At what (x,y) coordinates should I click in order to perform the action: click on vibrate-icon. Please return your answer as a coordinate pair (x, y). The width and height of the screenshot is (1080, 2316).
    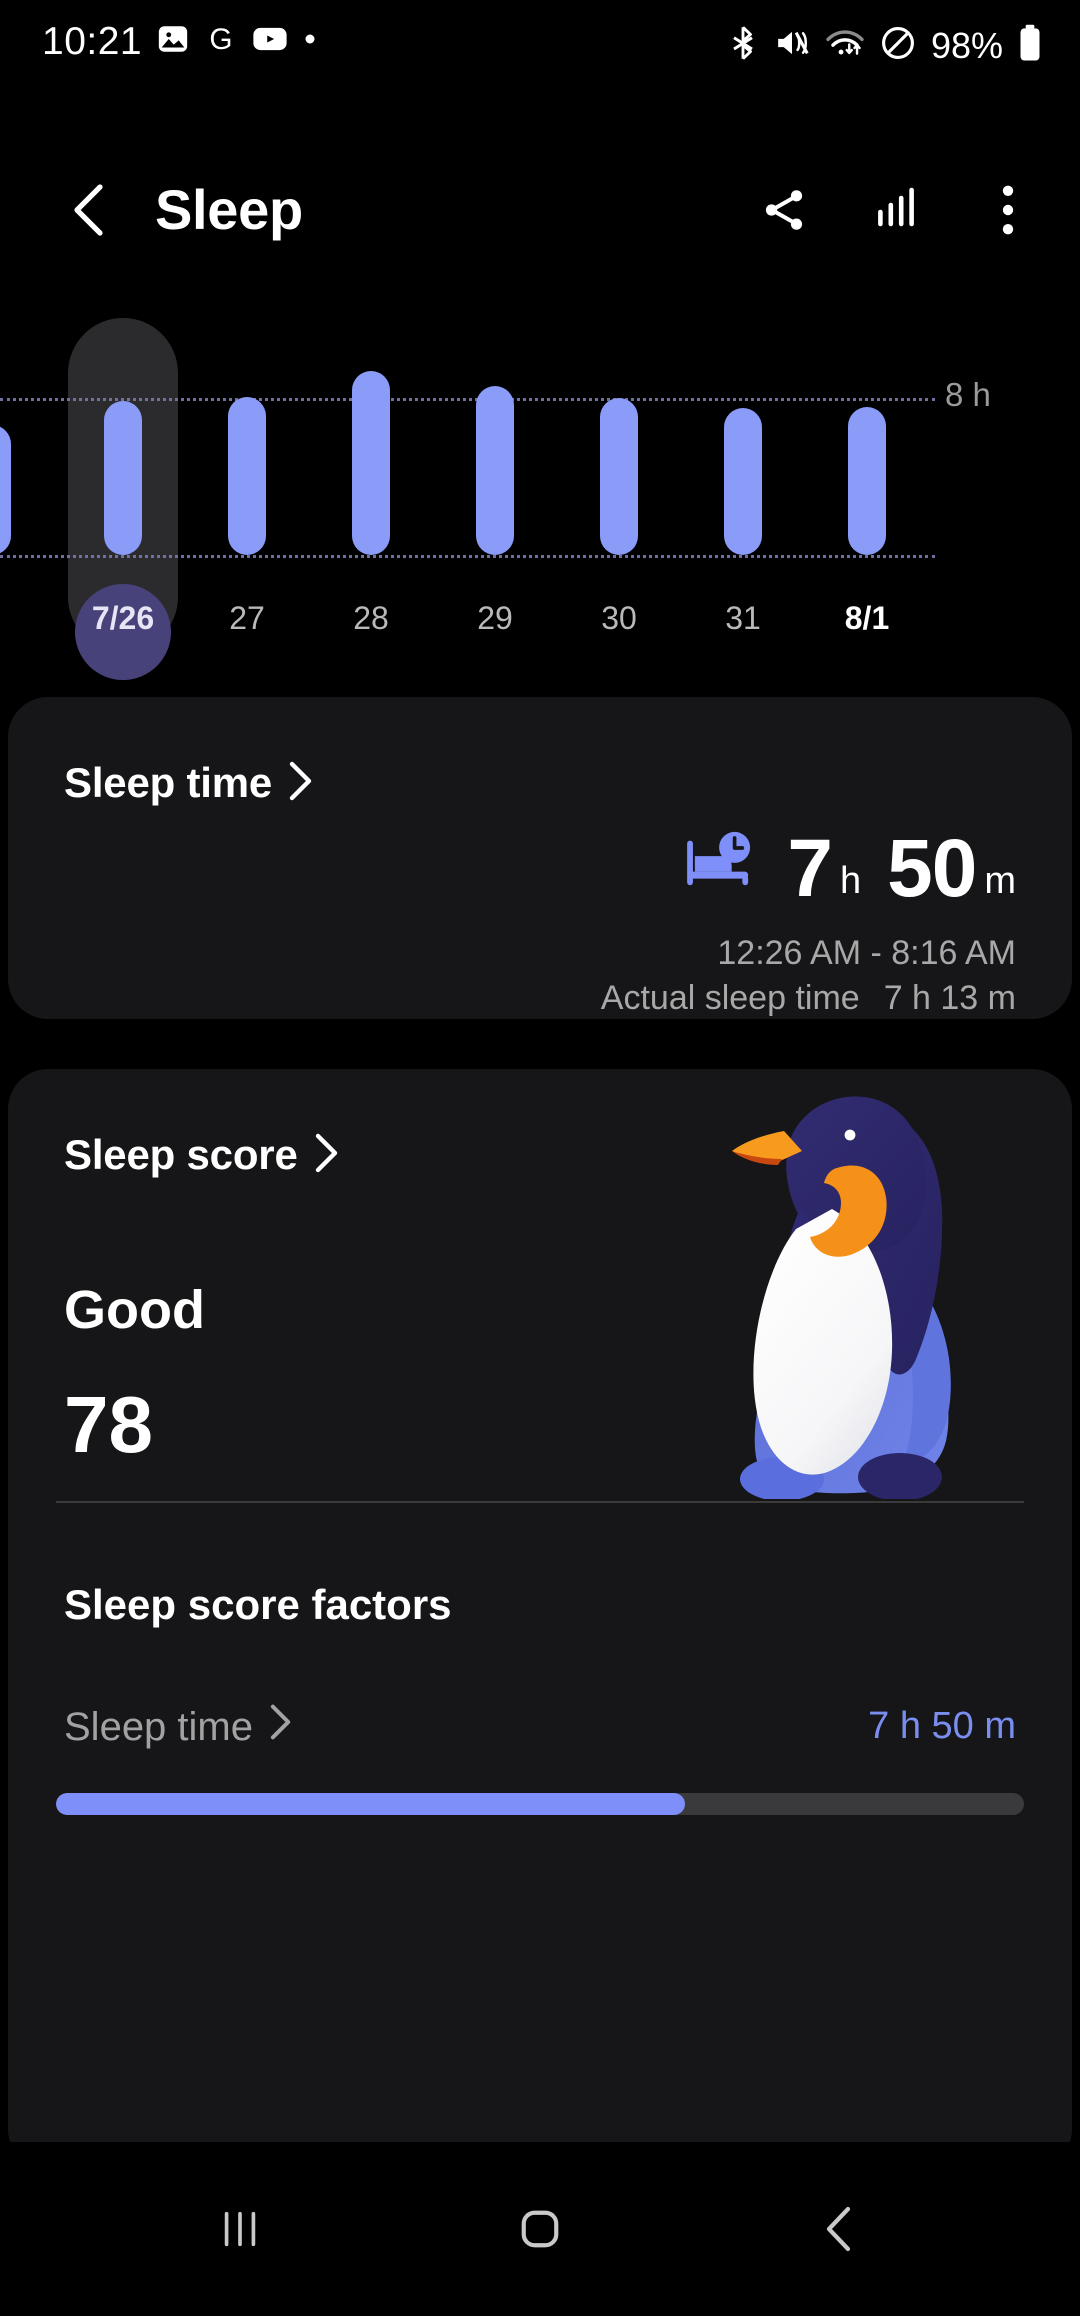
    Looking at the image, I should click on (792, 45).